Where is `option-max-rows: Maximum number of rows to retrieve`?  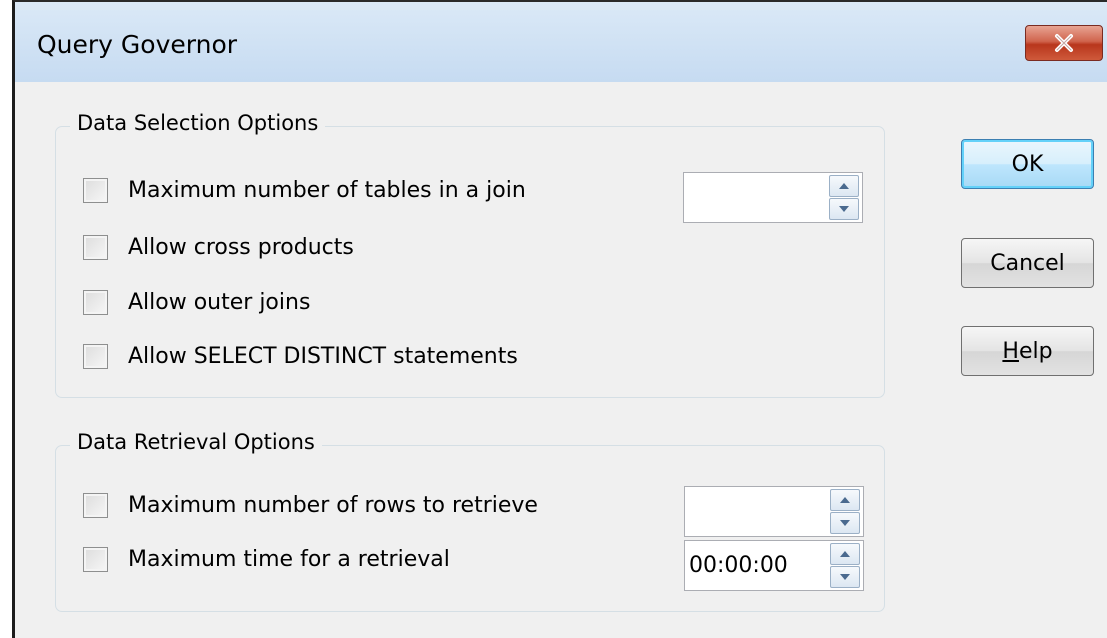
option-max-rows: Maximum number of rows to retrieve is located at coordinates (310, 505).